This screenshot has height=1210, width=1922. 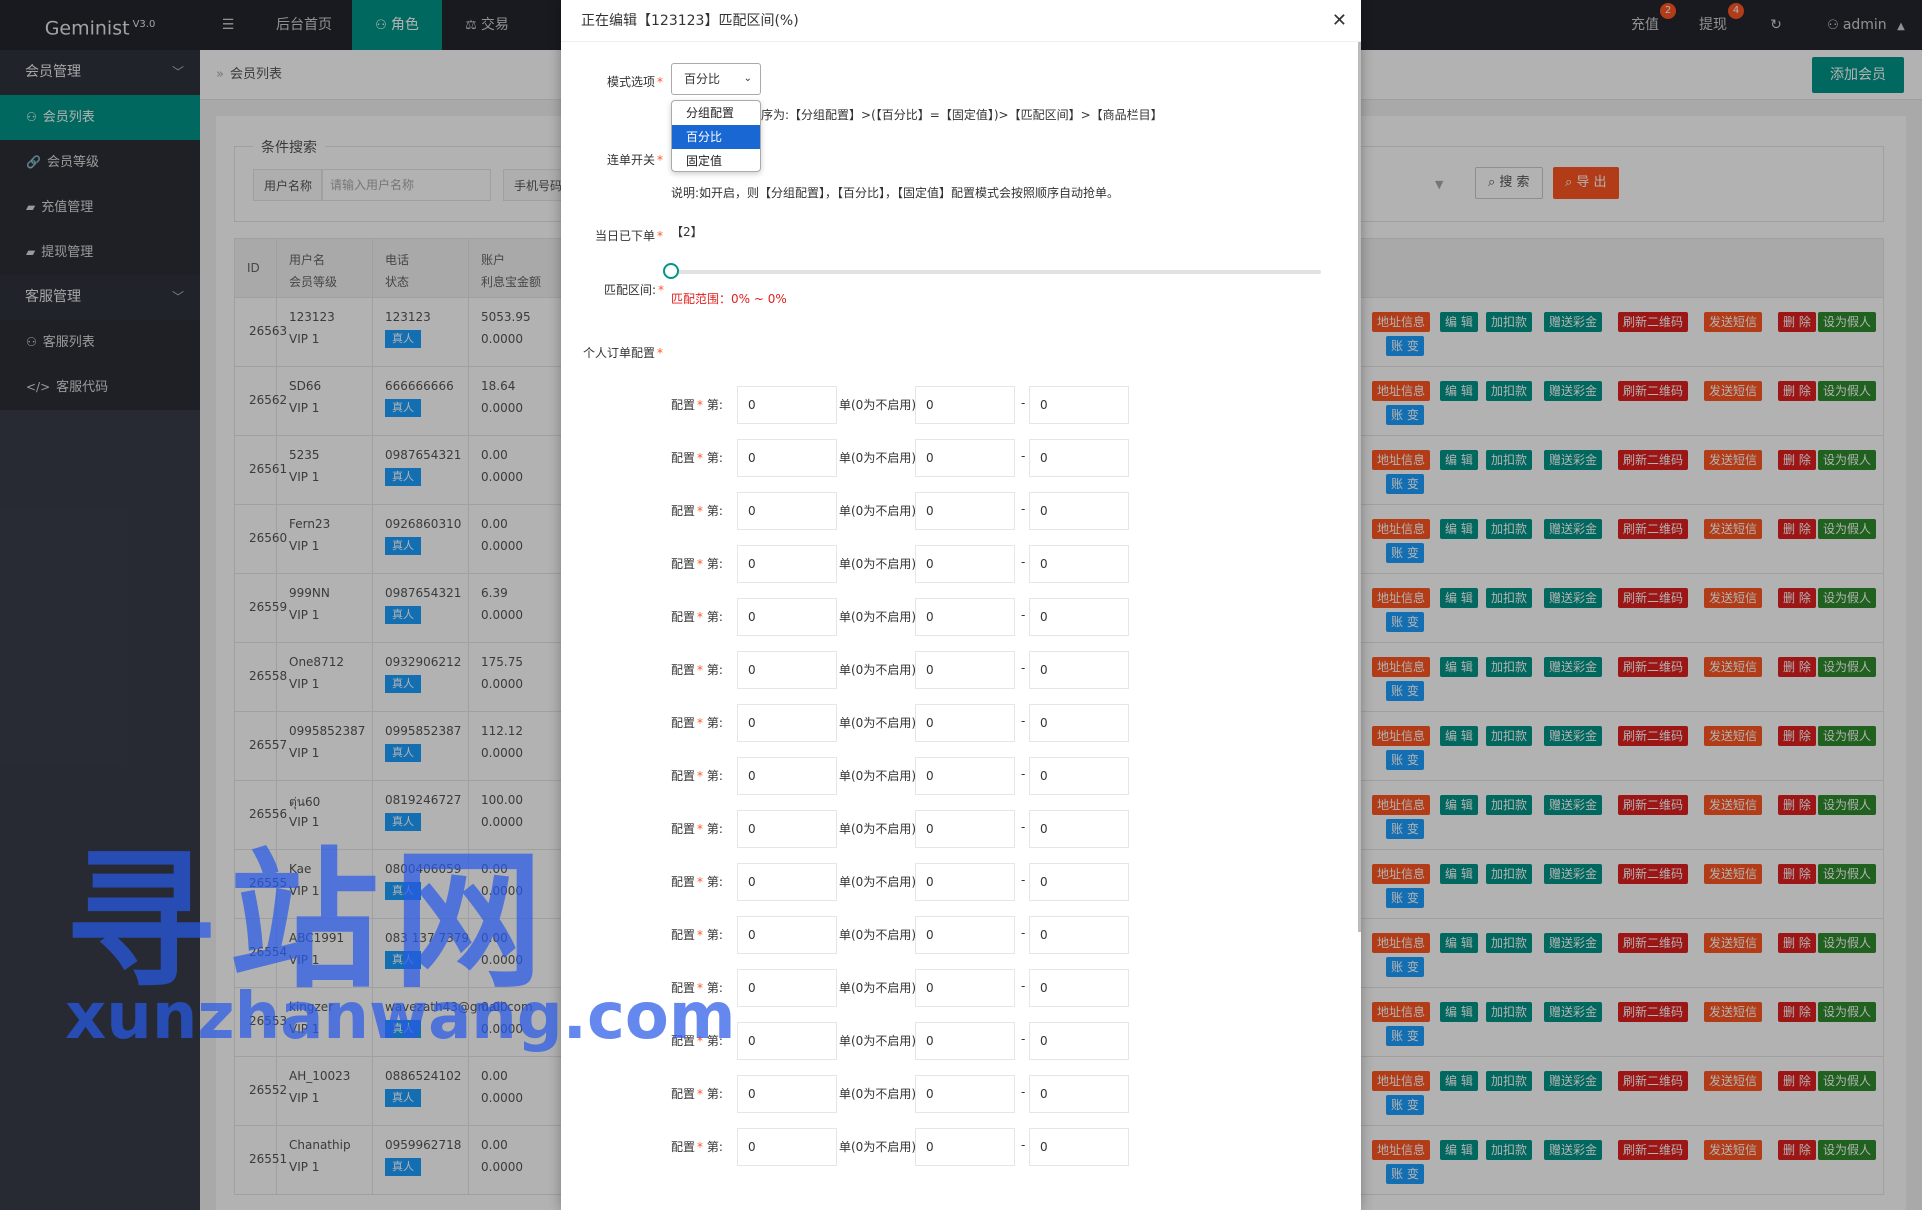 What do you see at coordinates (716, 113) in the screenshot?
I see `mode-option-group: 分组配置` at bounding box center [716, 113].